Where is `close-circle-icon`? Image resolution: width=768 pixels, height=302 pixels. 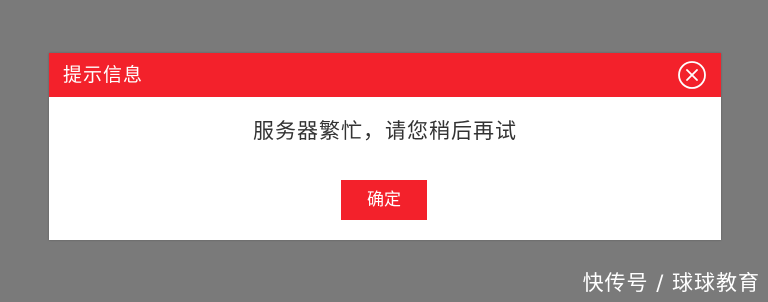 close-circle-icon is located at coordinates (692, 75).